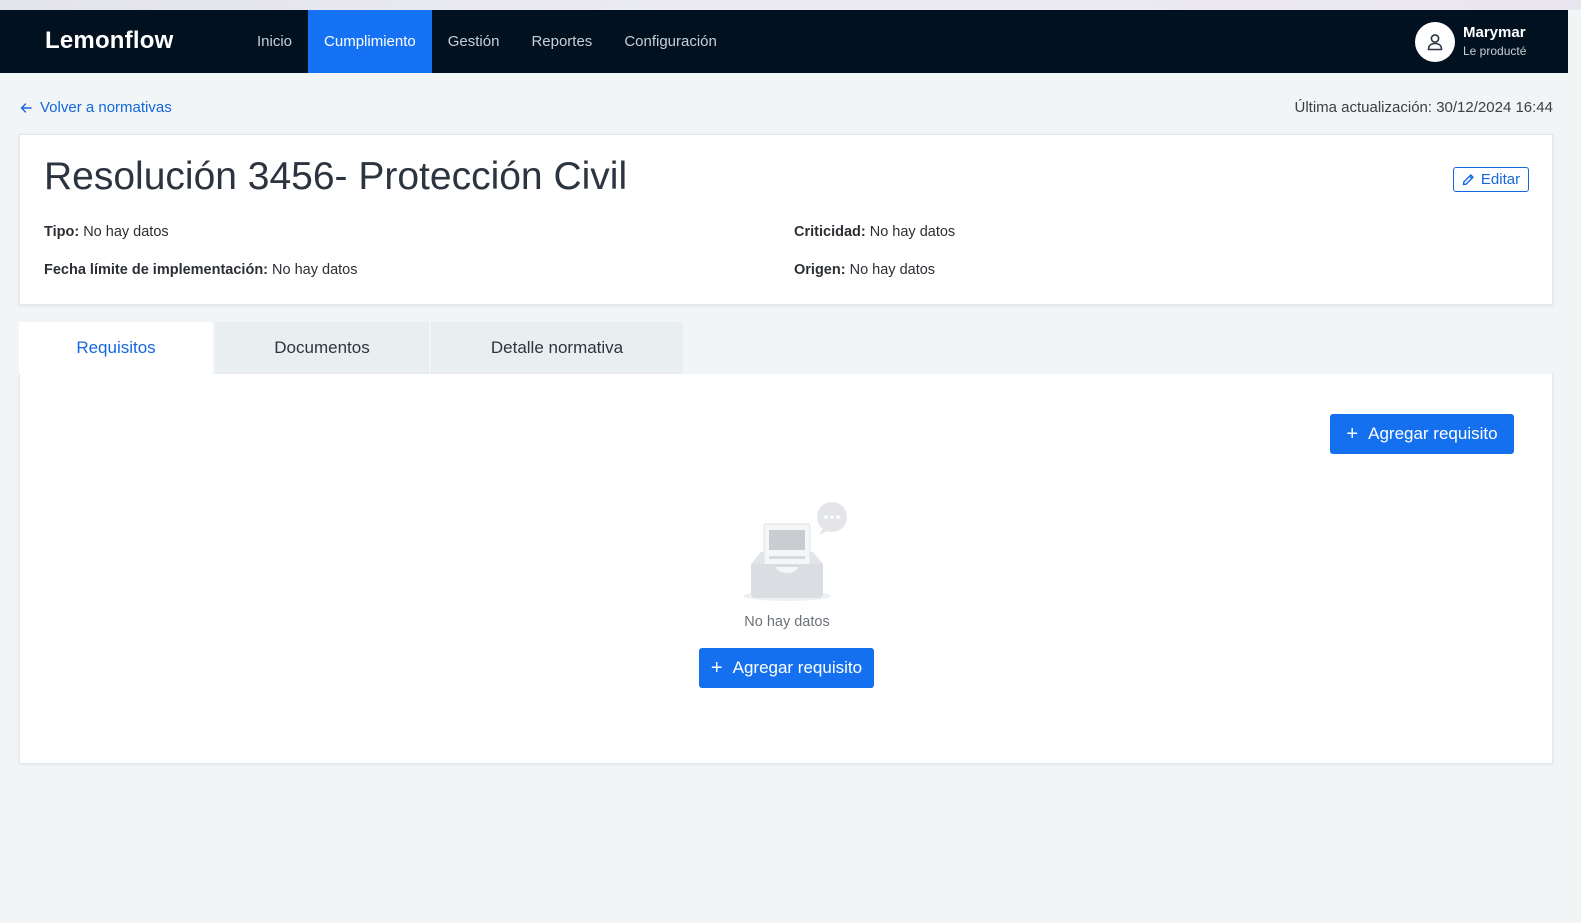 The width and height of the screenshot is (1581, 923). I want to click on nav-item-cumplimiento: Cumplimiento, so click(370, 41).